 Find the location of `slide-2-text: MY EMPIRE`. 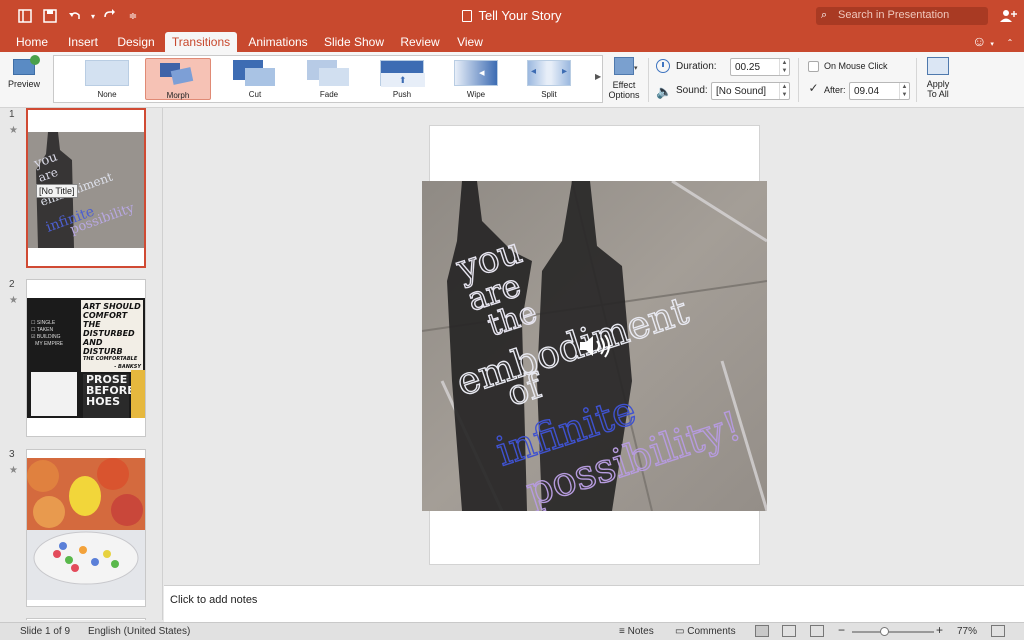

slide-2-text: MY EMPIRE is located at coordinates (49, 344).